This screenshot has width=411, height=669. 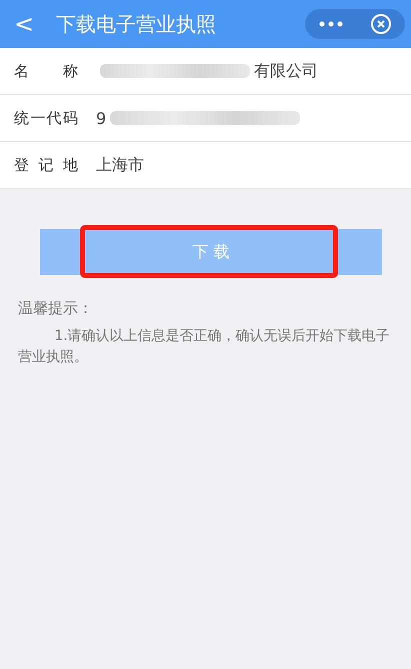 What do you see at coordinates (46, 165) in the screenshot?
I see `field-label: 登 记 地` at bounding box center [46, 165].